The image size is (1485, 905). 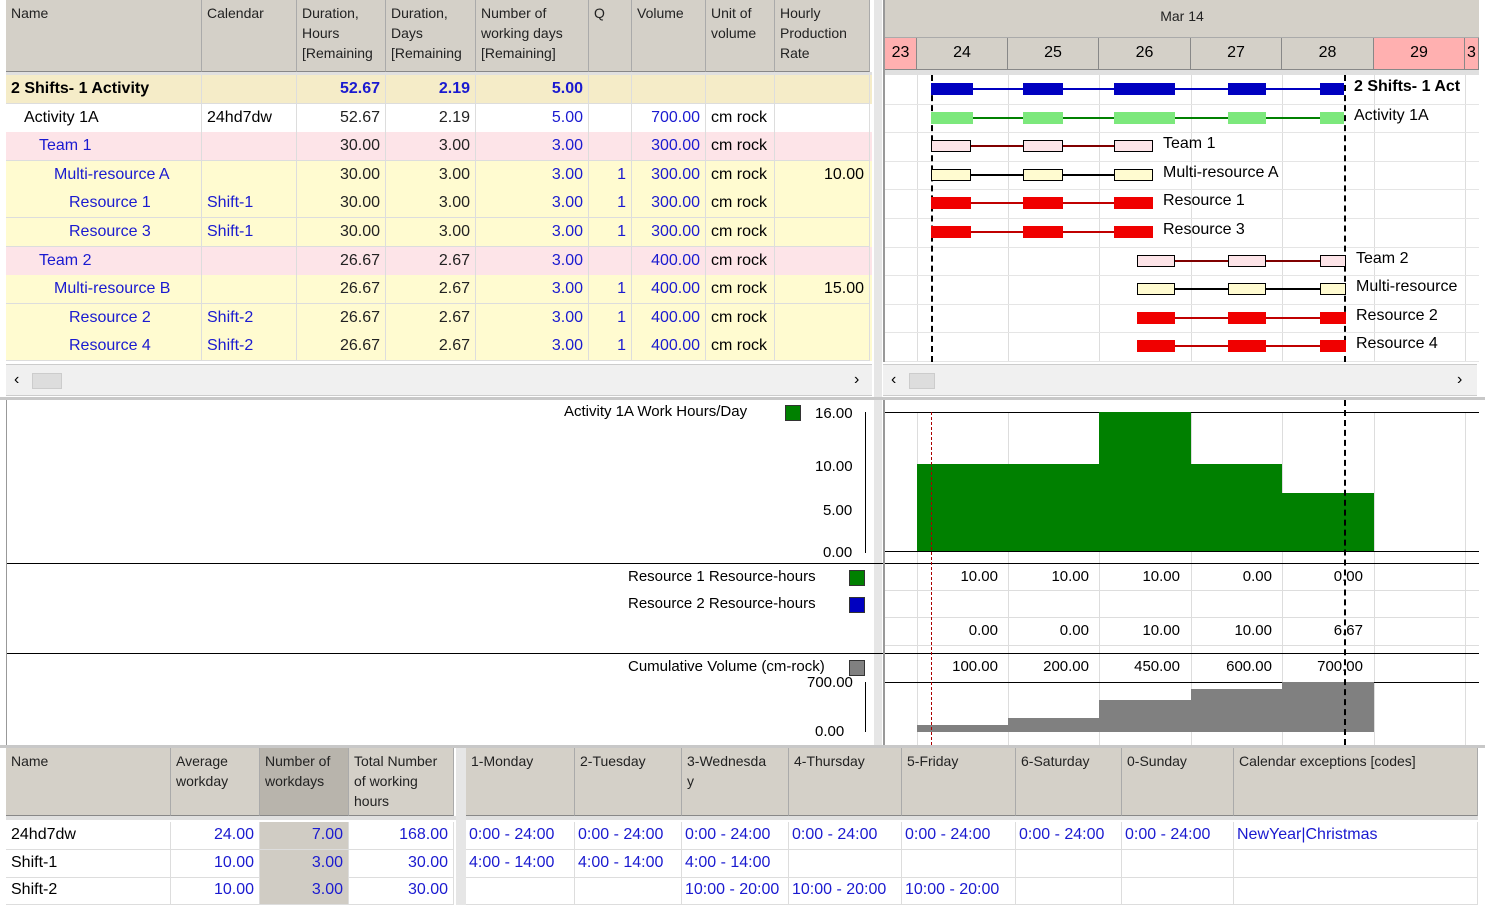 What do you see at coordinates (439, 380) in the screenshot?
I see `task-table-hscrollbar: ‹ ›` at bounding box center [439, 380].